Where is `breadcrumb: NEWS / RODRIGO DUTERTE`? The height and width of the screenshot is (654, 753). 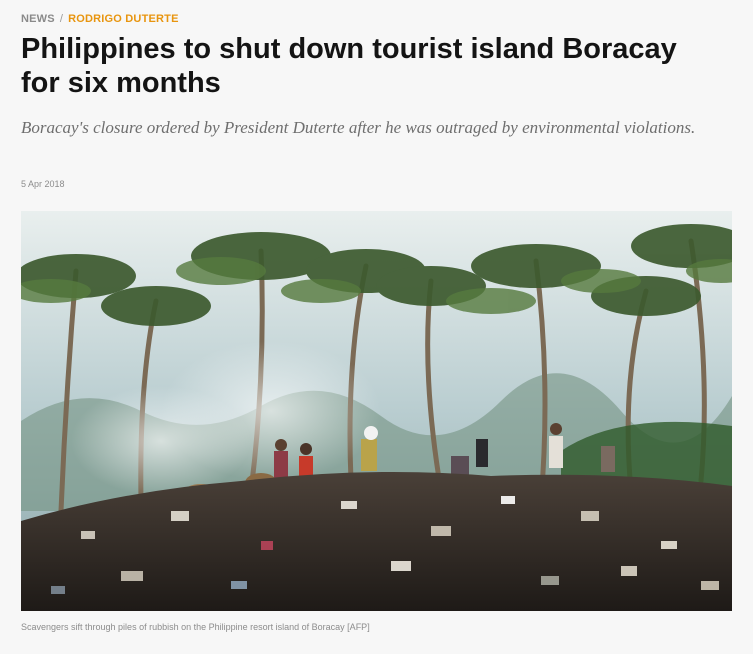
breadcrumb: NEWS / RODRIGO DUTERTE is located at coordinates (100, 19).